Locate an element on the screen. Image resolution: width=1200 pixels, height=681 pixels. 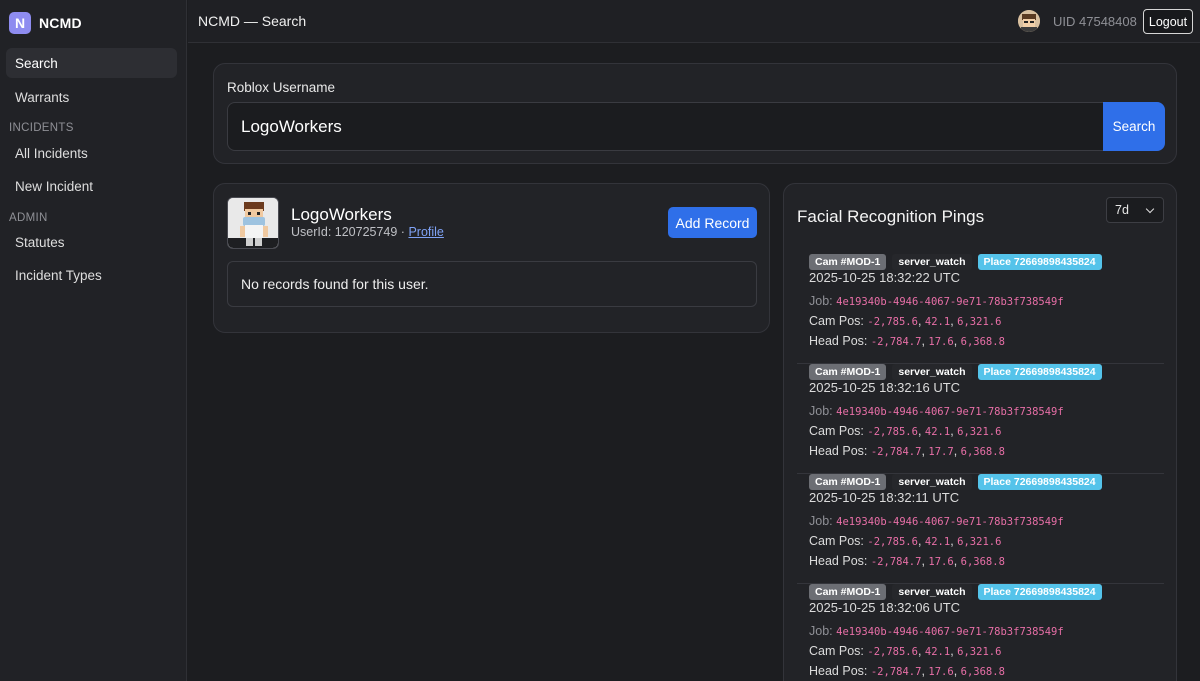
user-avatar-large is located at coordinates (253, 223).